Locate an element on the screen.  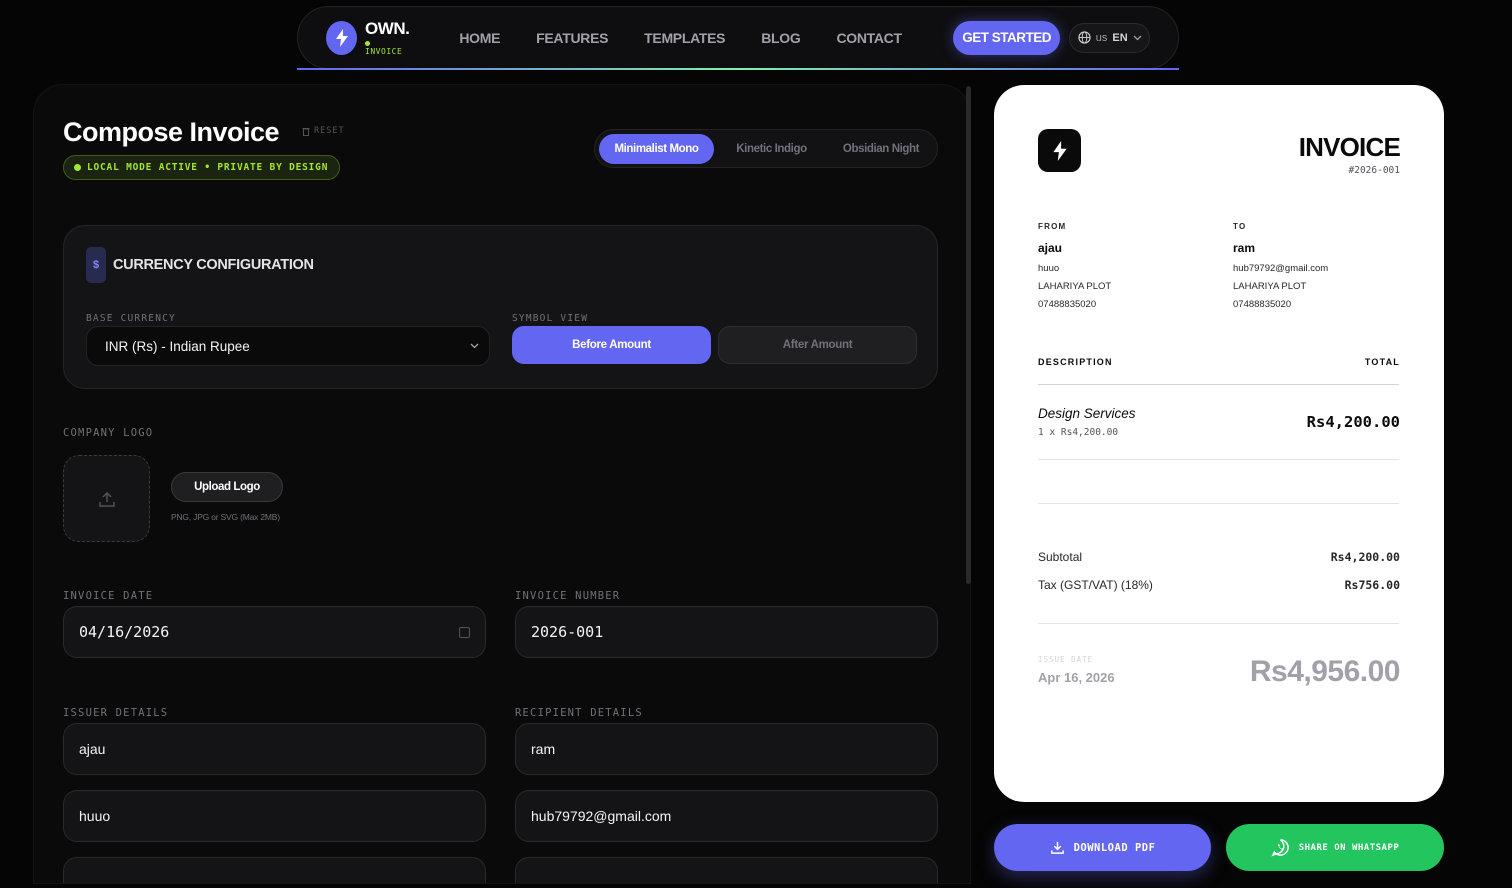
status-badge: LOCAL MODE ACTIVE • PRIVATE BY DESIGN is located at coordinates (202, 167).